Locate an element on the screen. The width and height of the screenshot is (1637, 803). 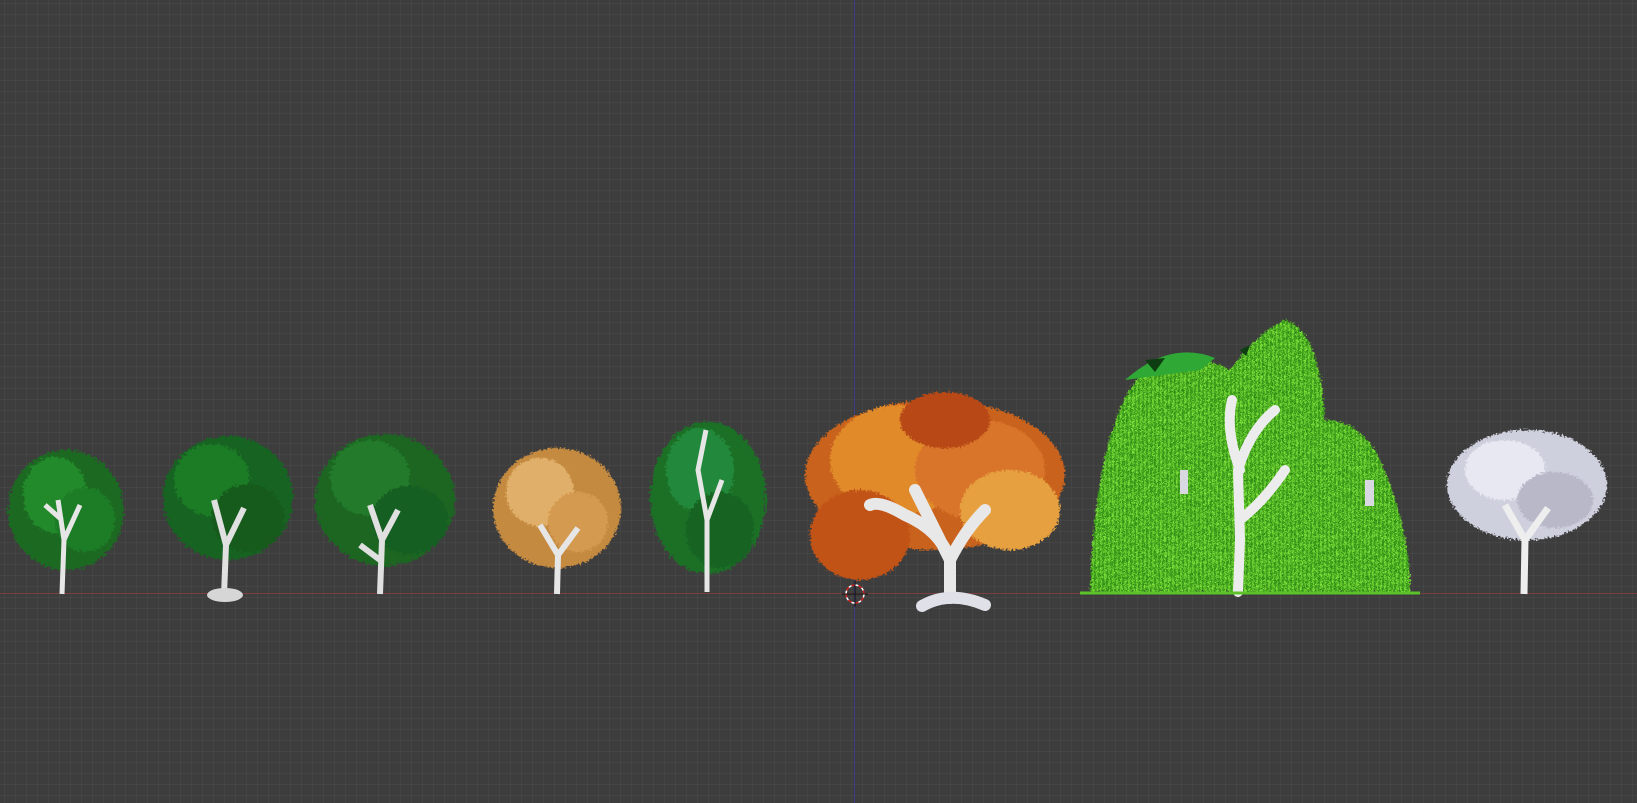
tree-7-willow is located at coordinates (1250, 458).